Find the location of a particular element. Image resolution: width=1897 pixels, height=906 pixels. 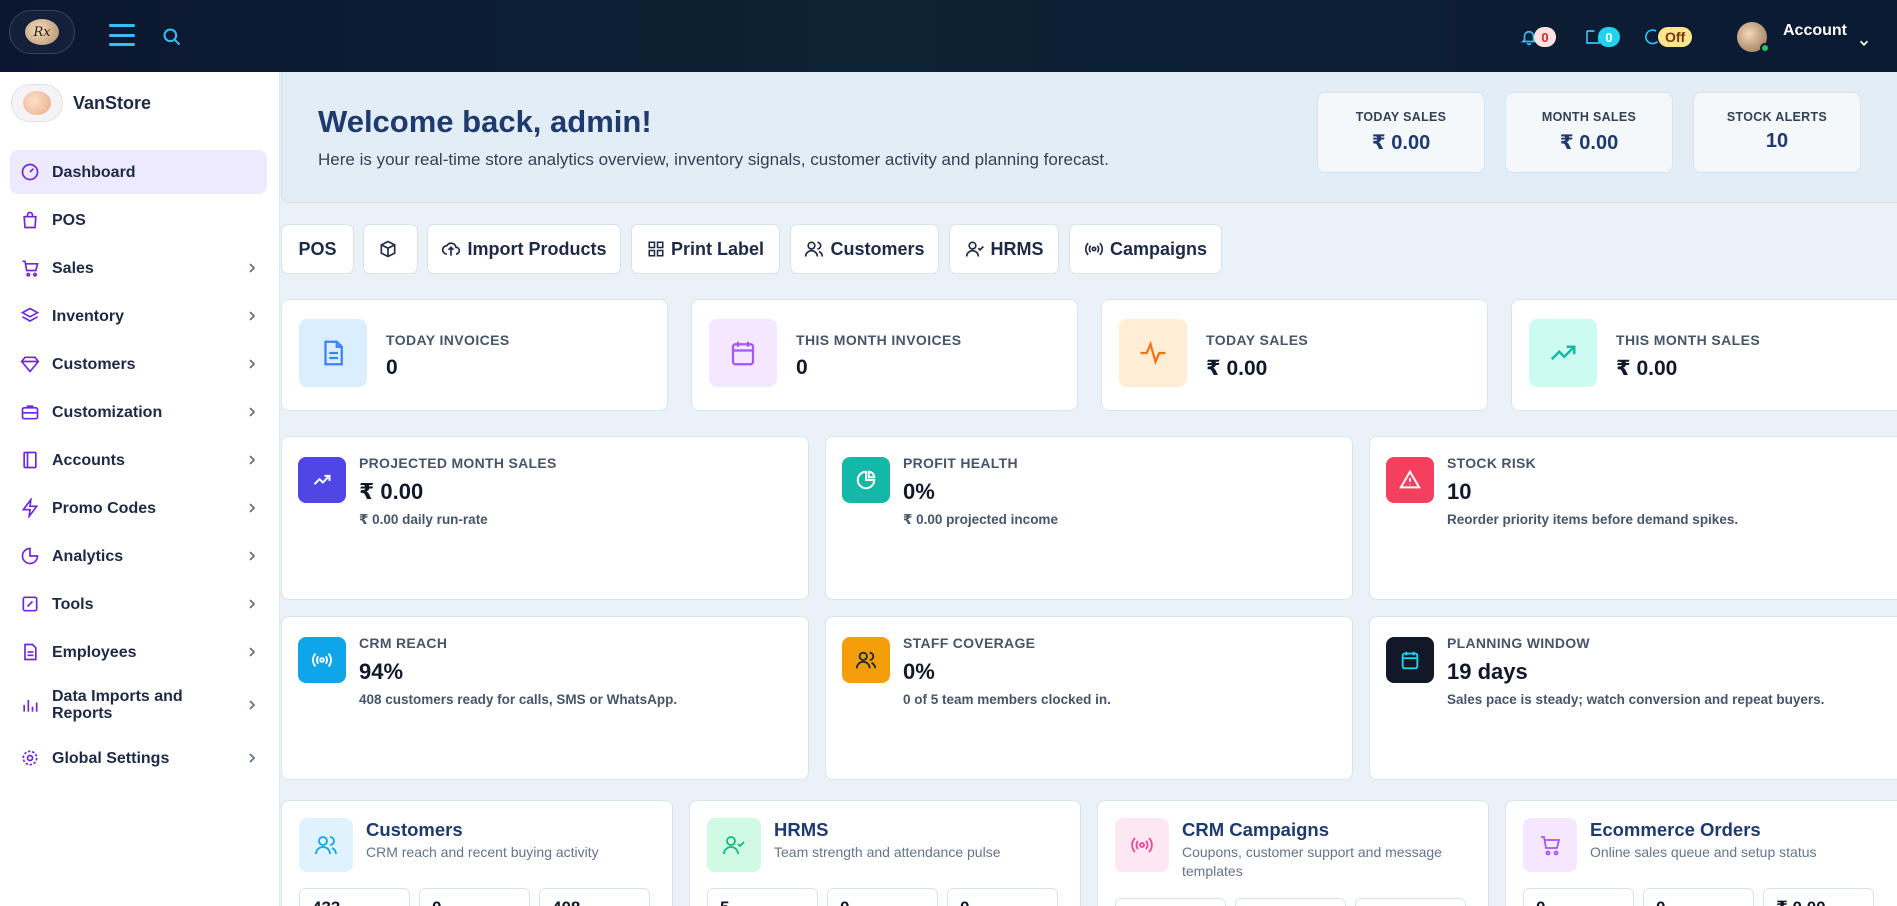

sidebar-item-sales: Sales is located at coordinates (138, 268).